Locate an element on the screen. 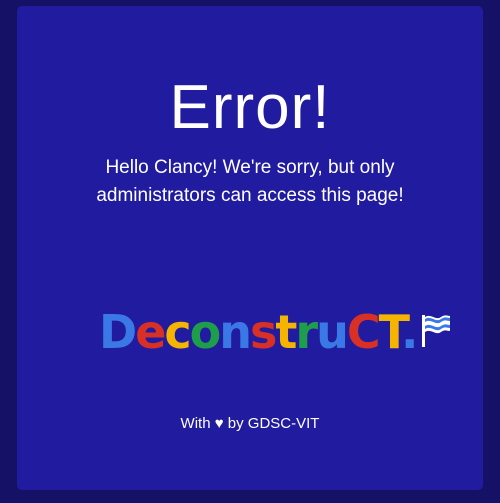 This screenshot has width=500, height=503. logo-letter: c is located at coordinates (177, 332).